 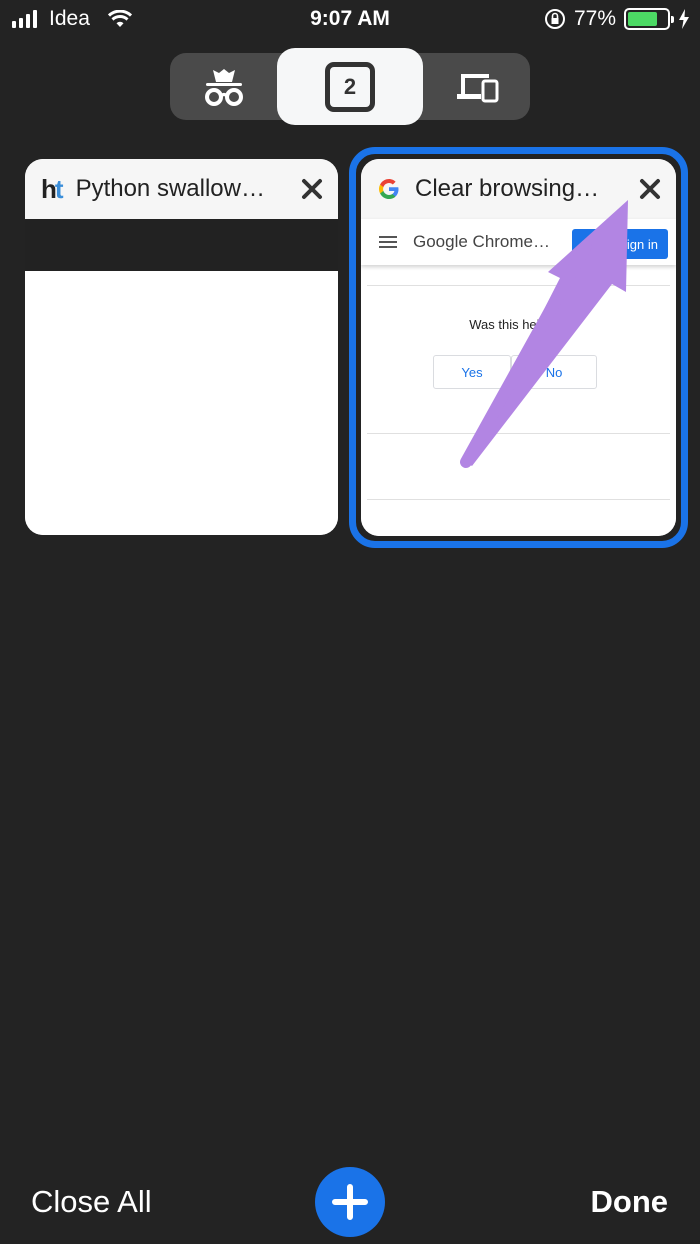 What do you see at coordinates (630, 1202) in the screenshot?
I see `done-button: Done` at bounding box center [630, 1202].